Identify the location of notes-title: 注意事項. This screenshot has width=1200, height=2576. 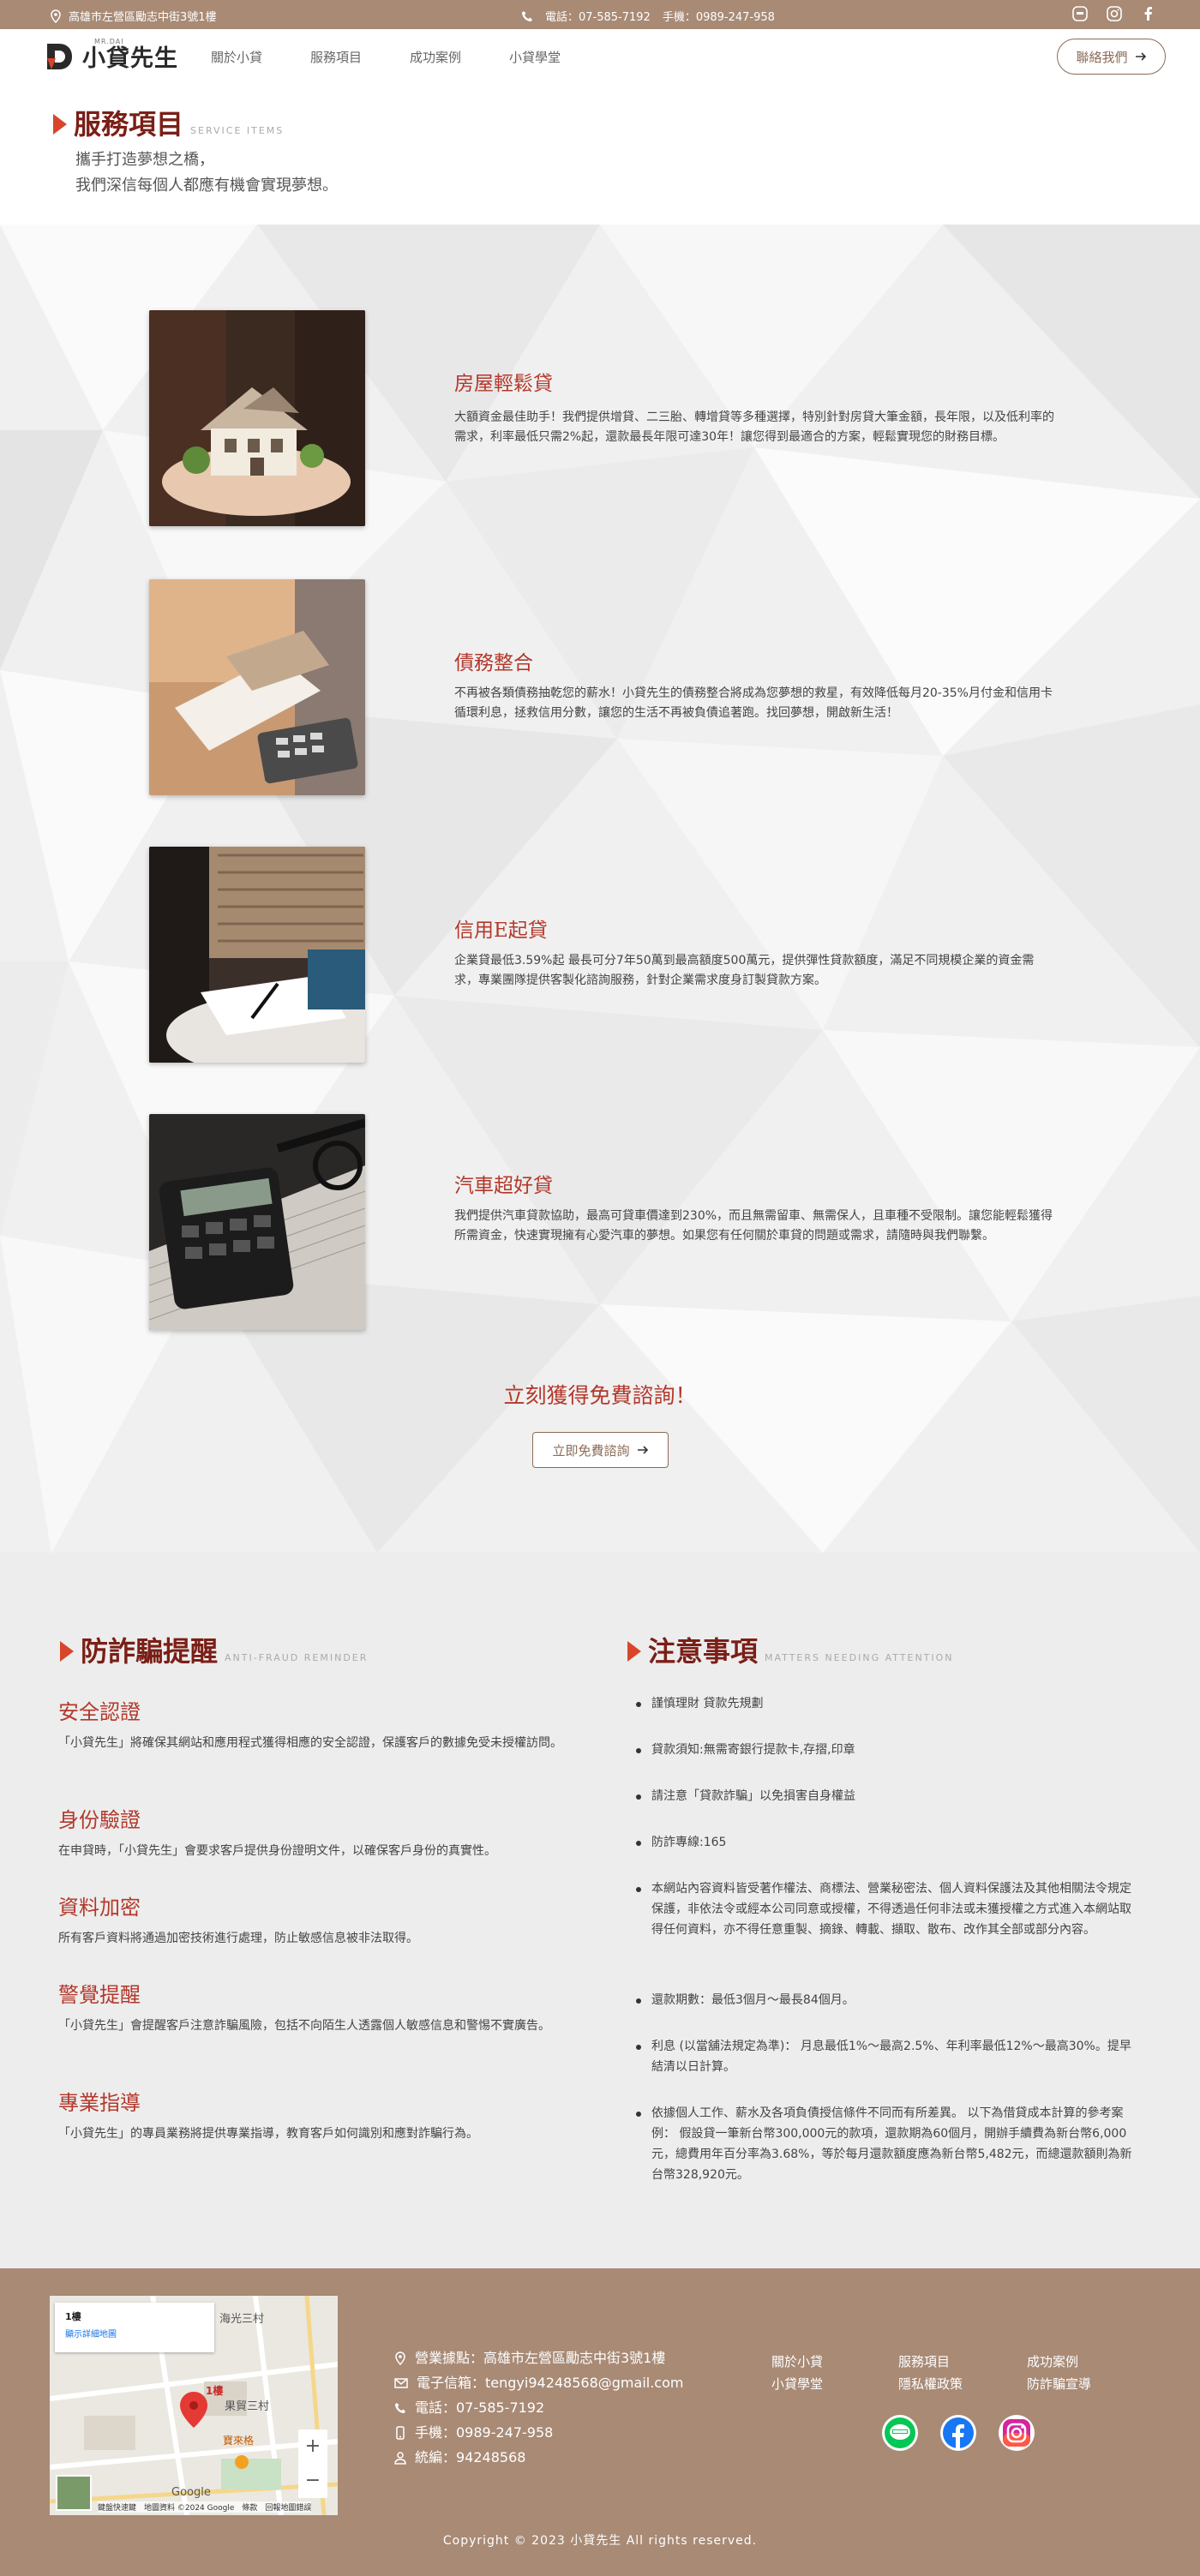
(703, 1651).